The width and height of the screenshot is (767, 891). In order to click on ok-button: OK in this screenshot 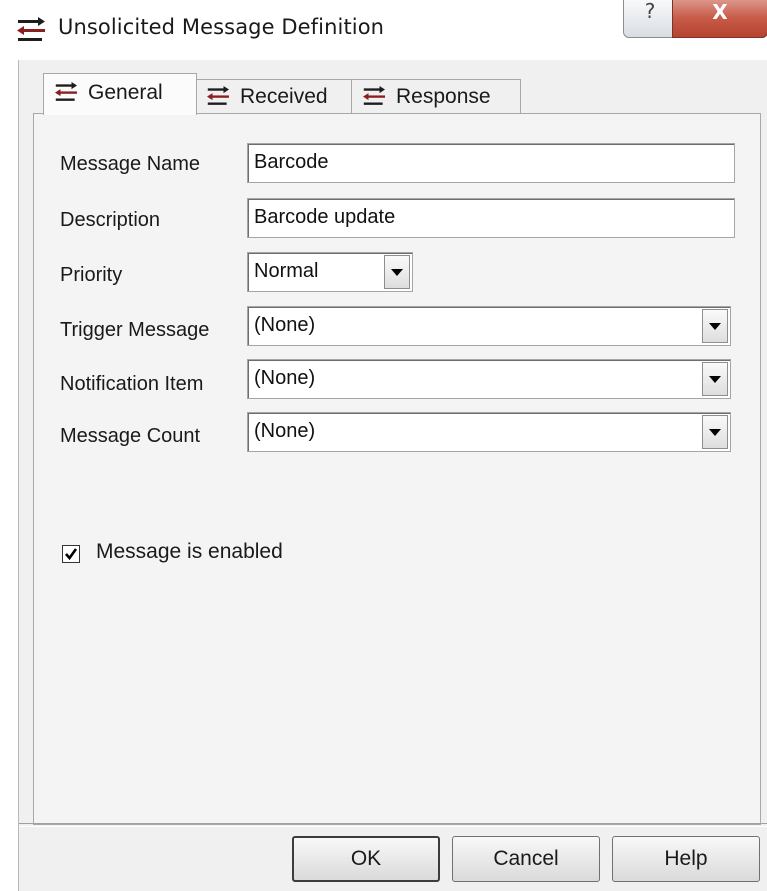, I will do `click(366, 859)`.